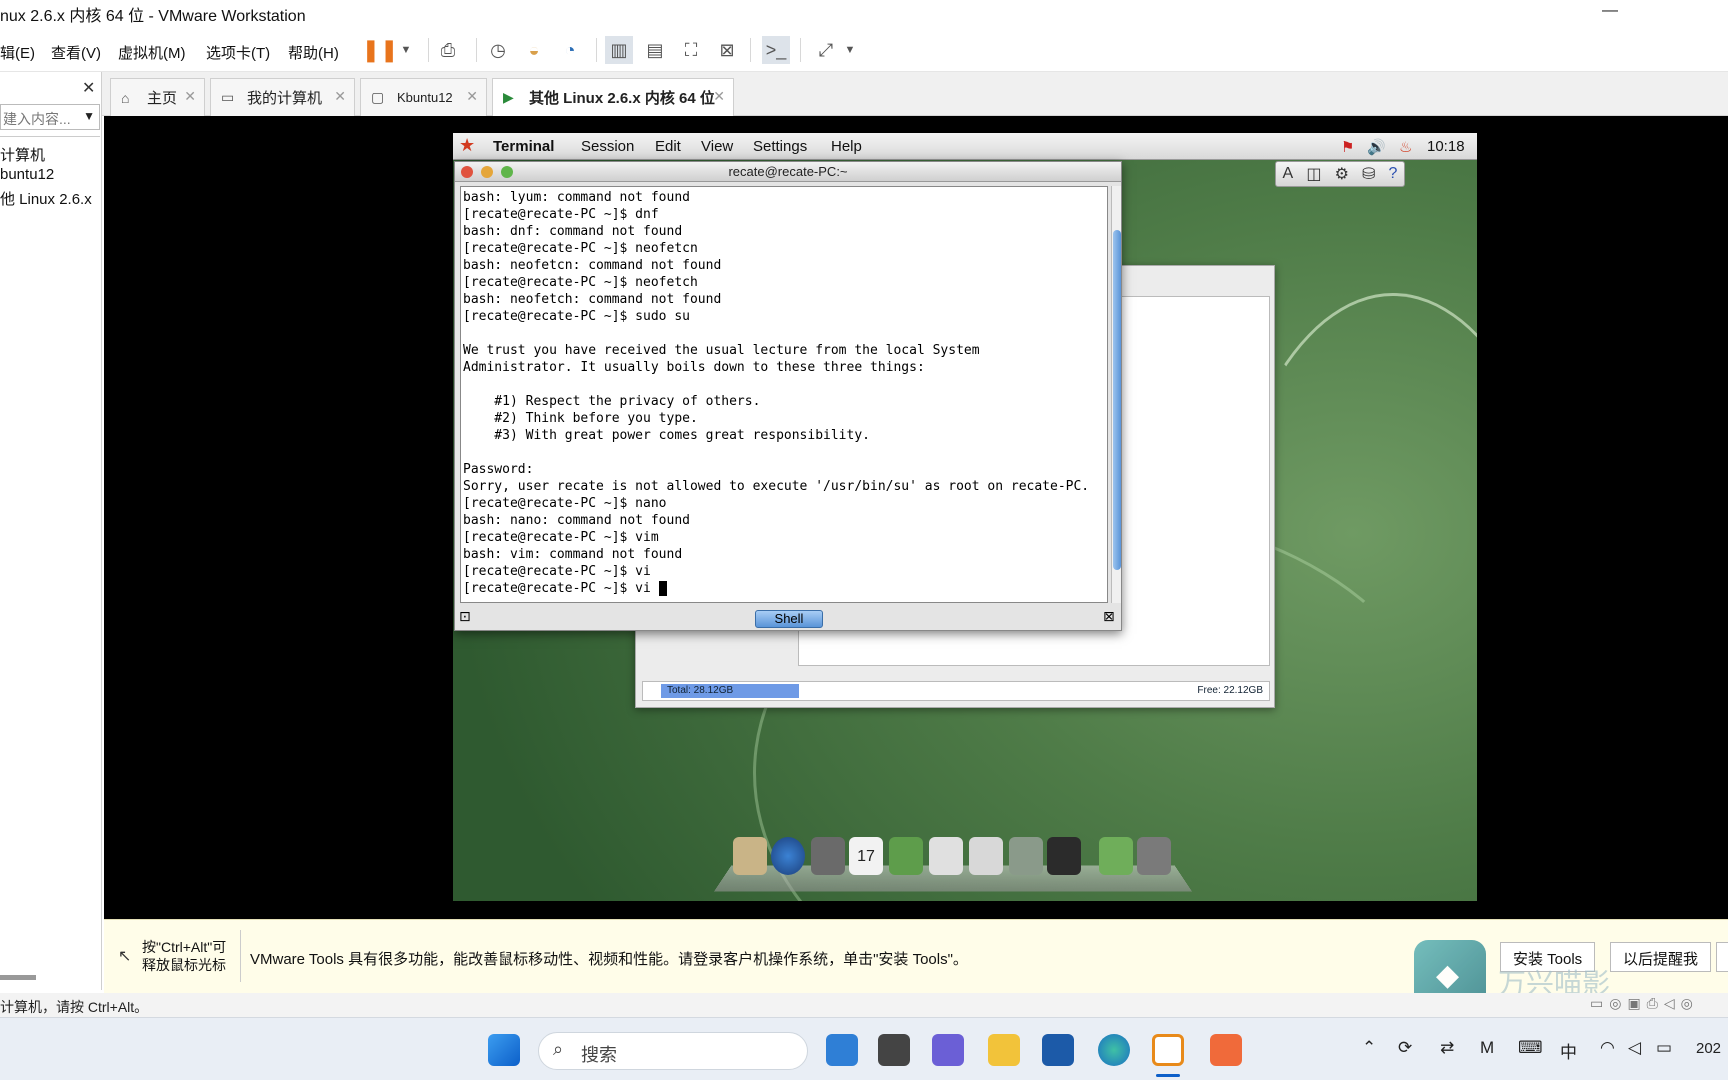 This screenshot has height=1080, width=1728. I want to click on calendar-icon: 17, so click(866, 856).